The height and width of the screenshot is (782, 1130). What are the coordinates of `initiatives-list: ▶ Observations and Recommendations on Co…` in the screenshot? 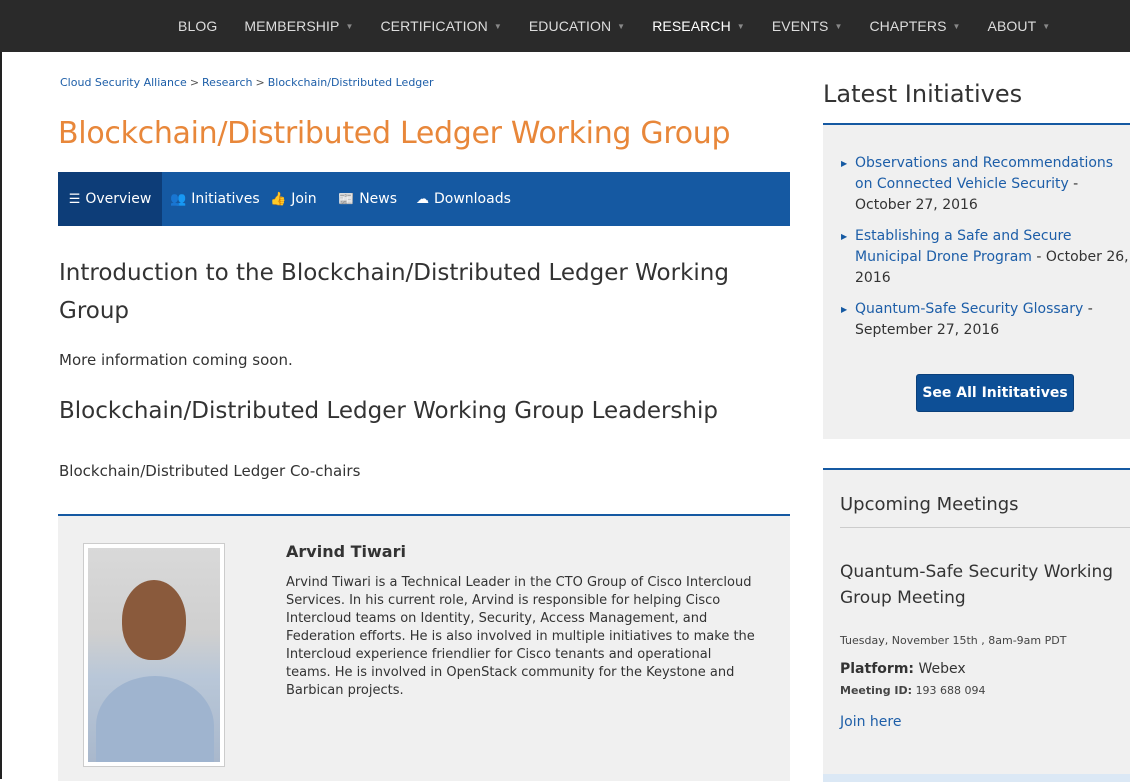 It's located at (981, 252).